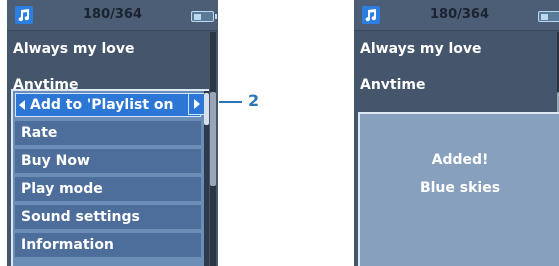 The height and width of the screenshot is (266, 559). I want to click on menu-item-rate: Rate, so click(108, 133).